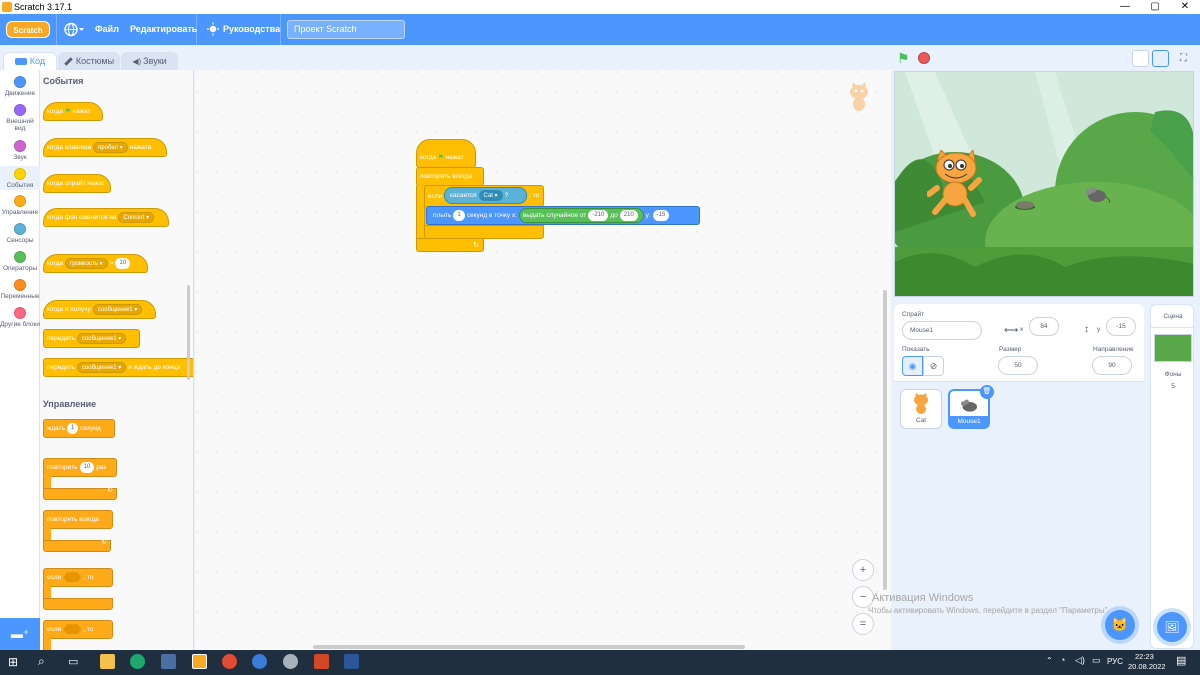 The width and height of the screenshot is (1200, 675). I want to click on extension-button: ▬⁺, so click(20, 634).